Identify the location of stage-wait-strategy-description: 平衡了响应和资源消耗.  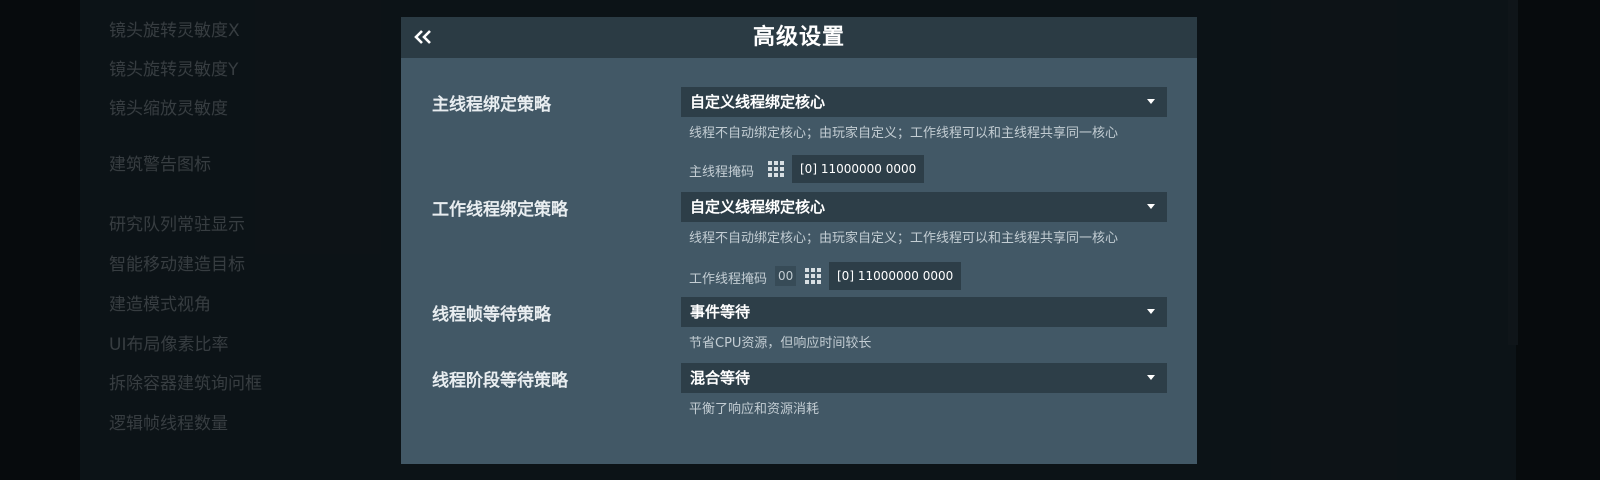
(754, 409).